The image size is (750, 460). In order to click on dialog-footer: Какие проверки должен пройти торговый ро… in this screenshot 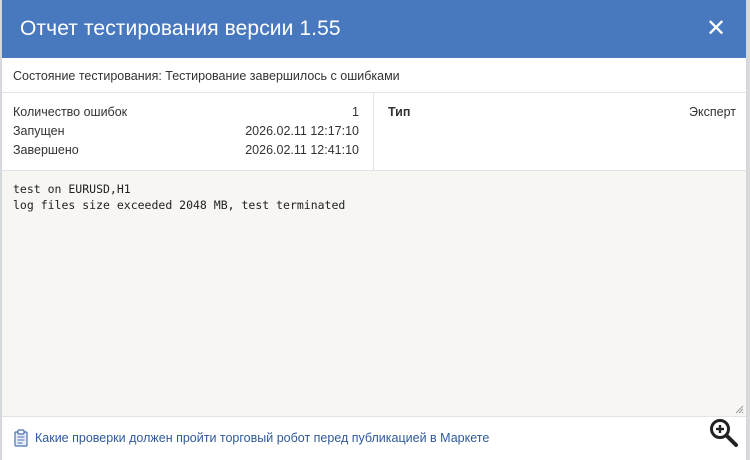, I will do `click(374, 437)`.